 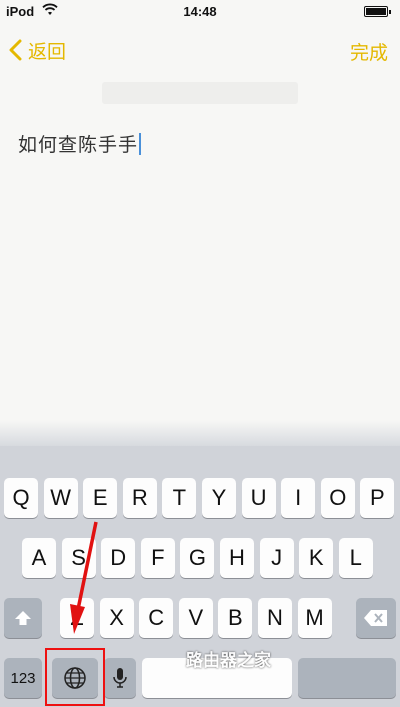 What do you see at coordinates (78, 558) in the screenshot?
I see `key-s: S` at bounding box center [78, 558].